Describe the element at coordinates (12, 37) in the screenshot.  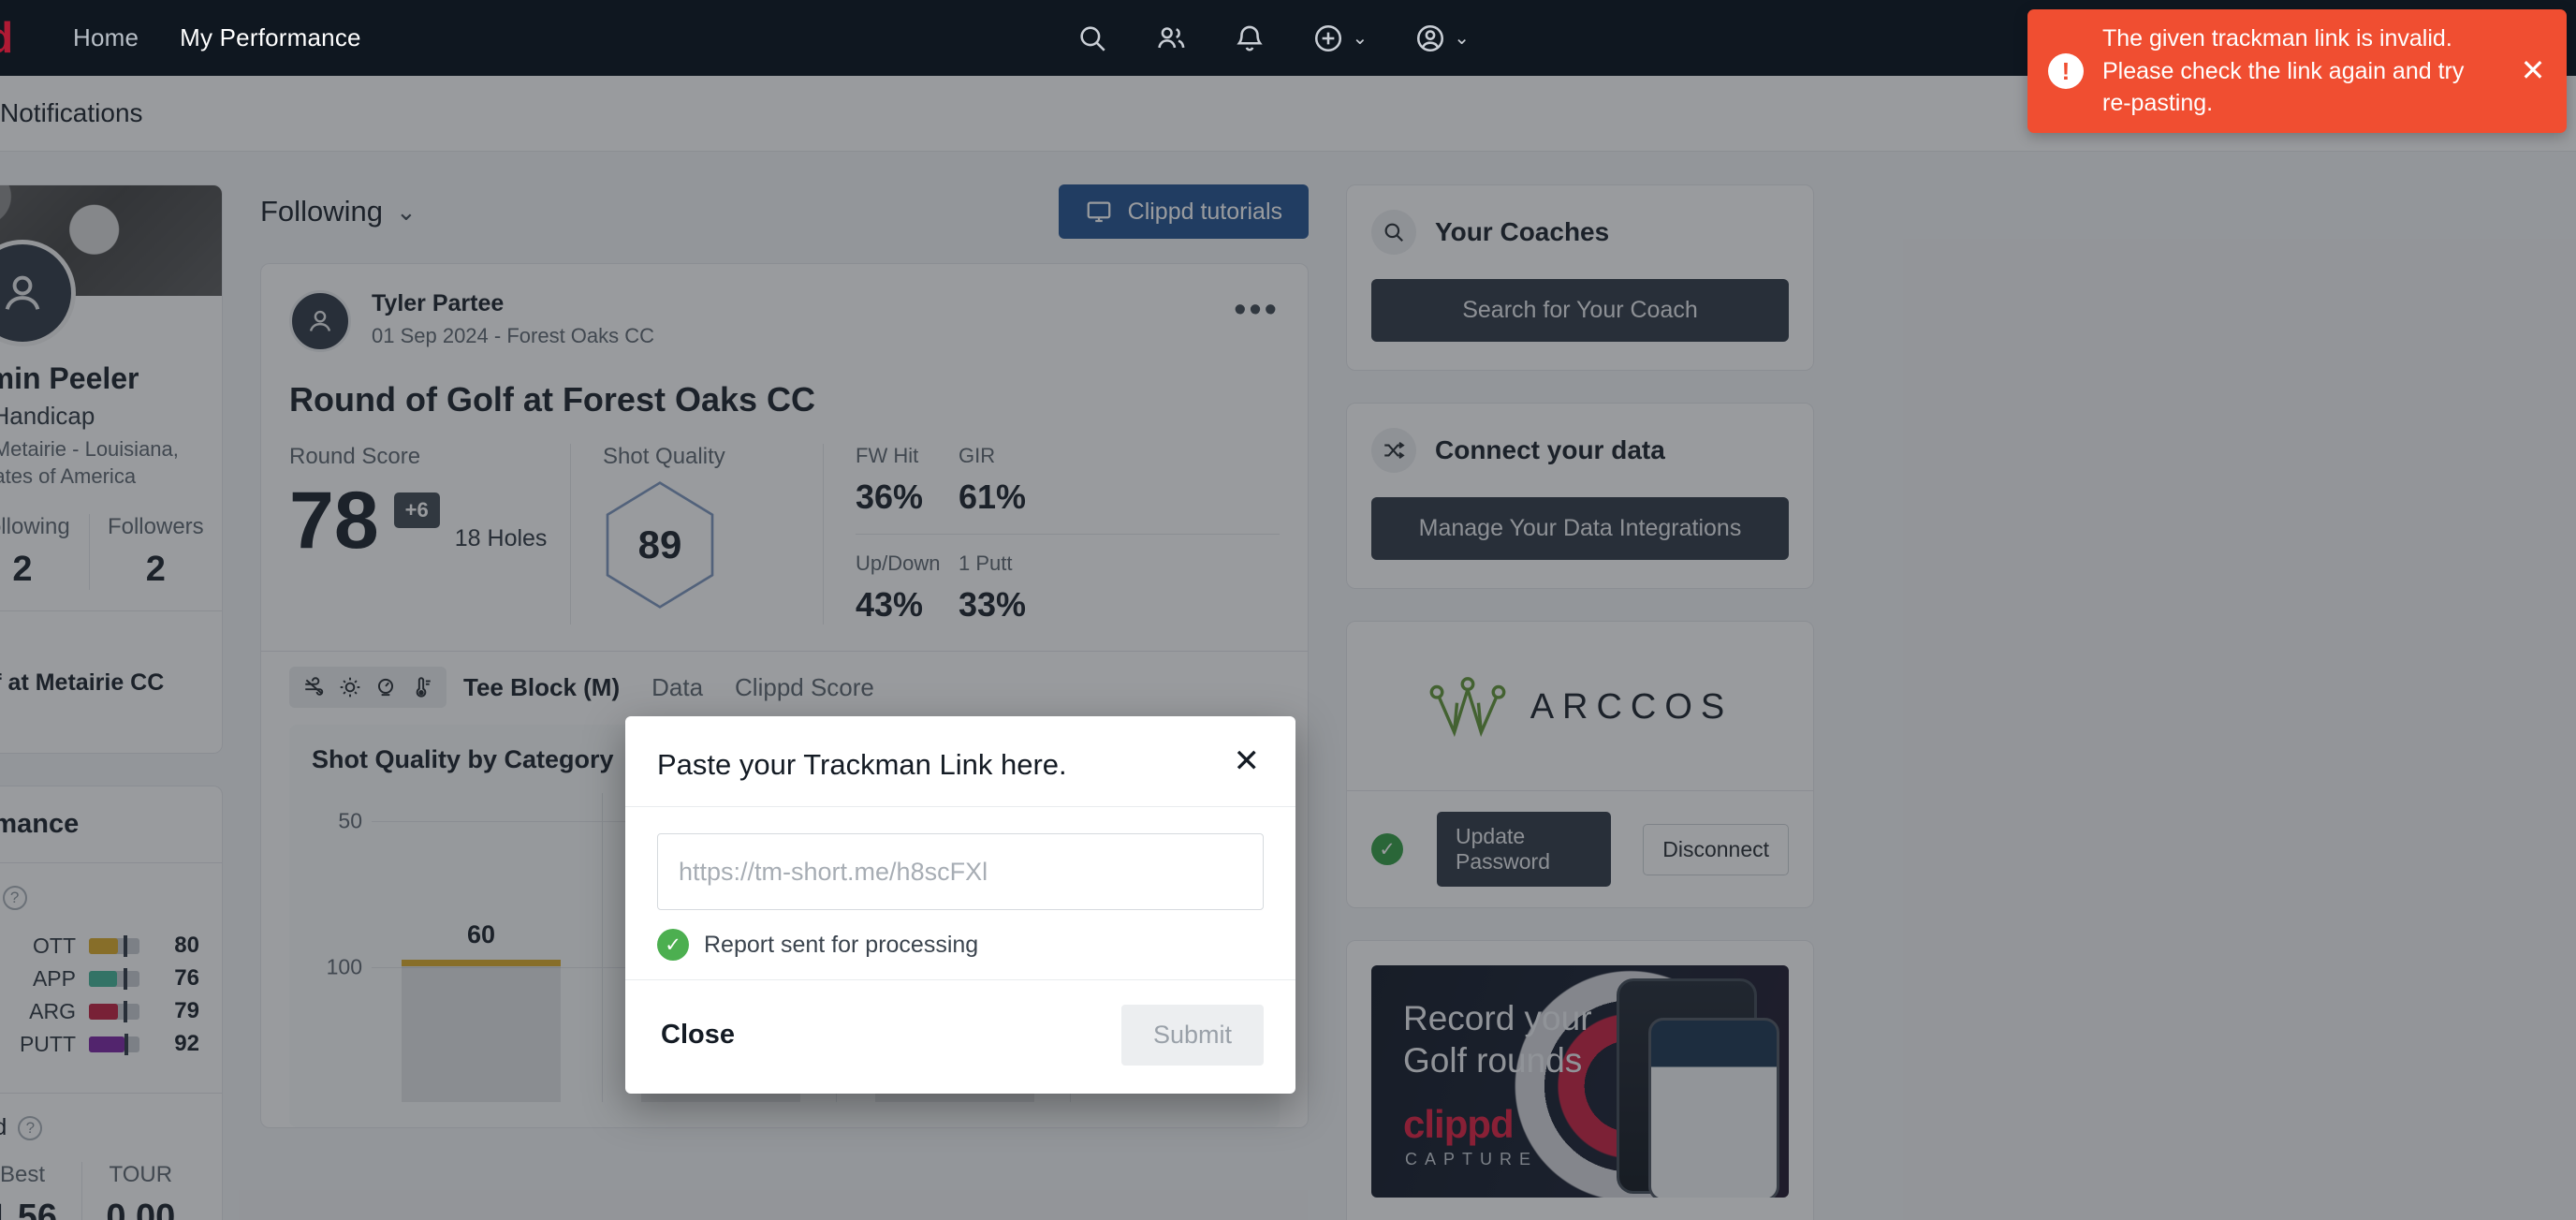
I see `clippd-logo: d` at that location.